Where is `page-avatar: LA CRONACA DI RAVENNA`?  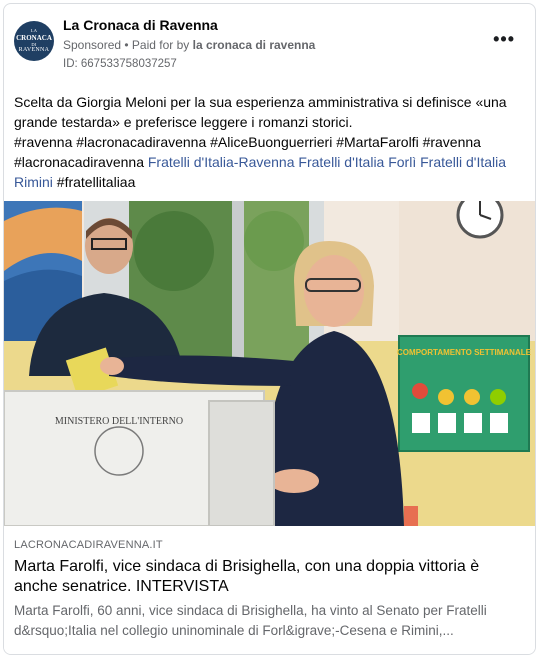 page-avatar: LA CRONACA DI RAVENNA is located at coordinates (34, 41).